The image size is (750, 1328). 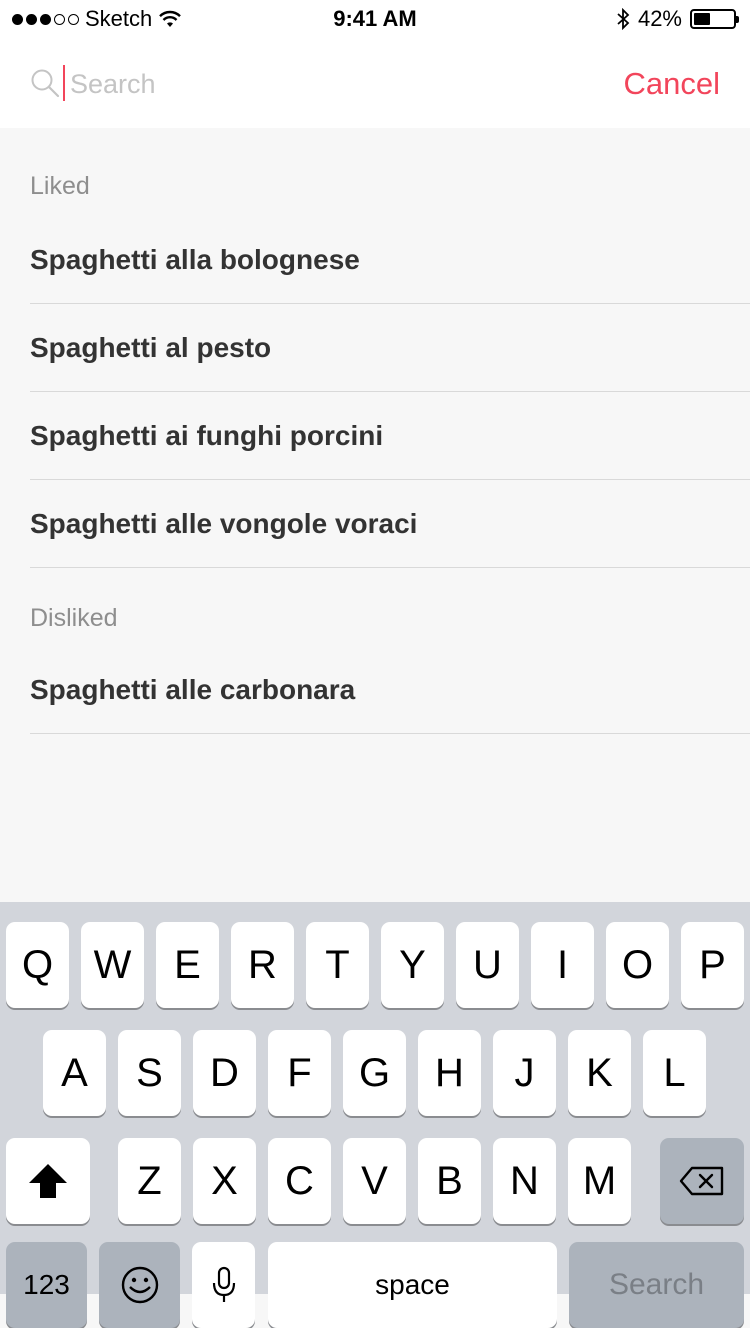 What do you see at coordinates (412, 1285) in the screenshot?
I see `space-key: space` at bounding box center [412, 1285].